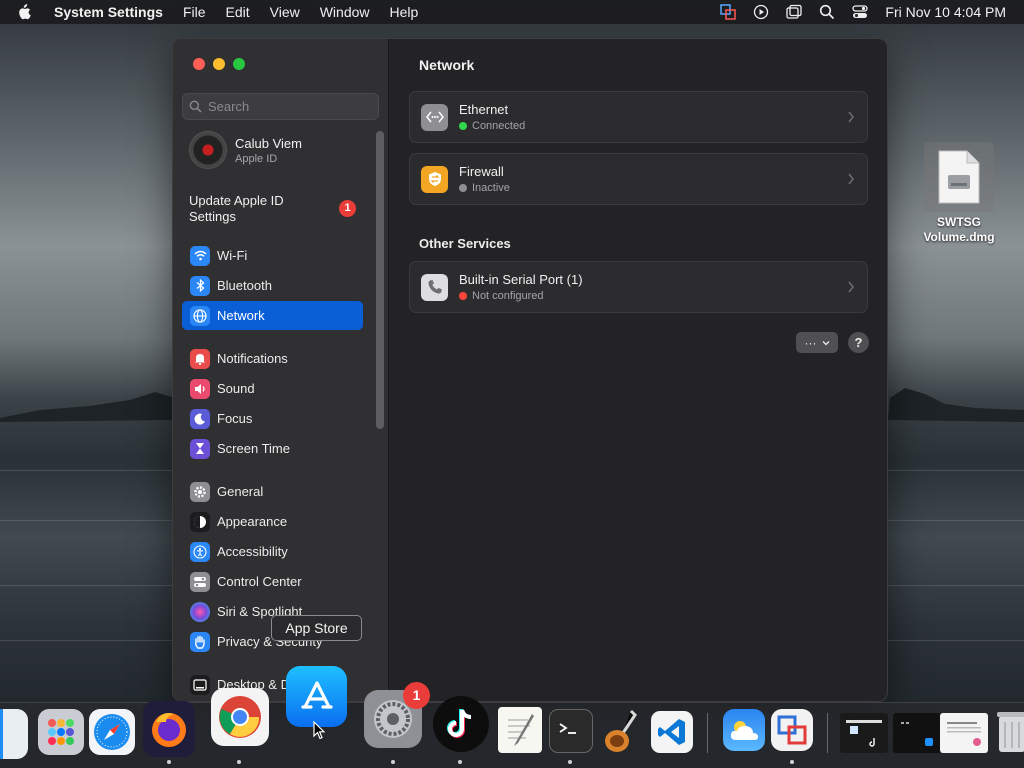  What do you see at coordinates (316, 628) in the screenshot?
I see `dock-tooltip: App Store` at bounding box center [316, 628].